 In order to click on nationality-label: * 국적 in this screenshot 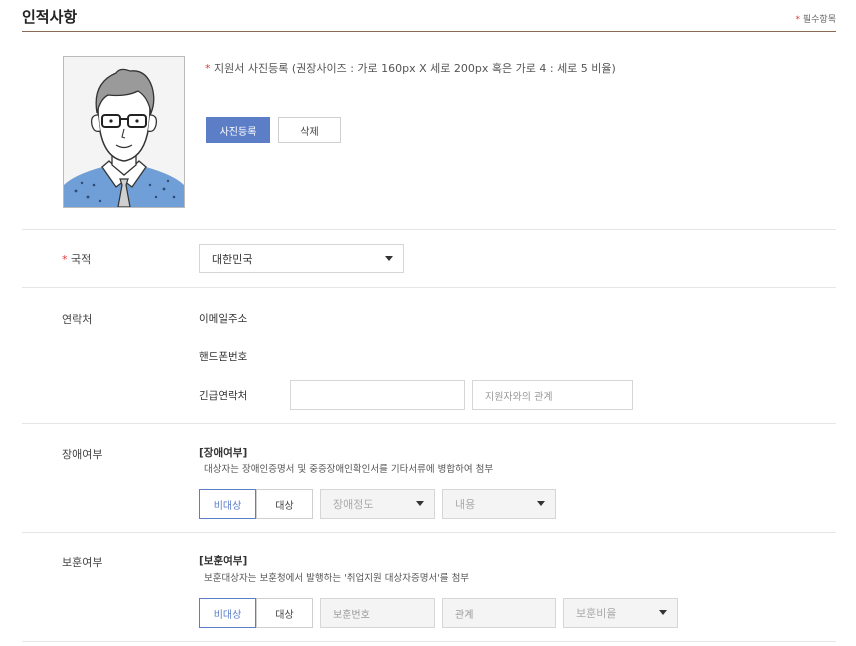, I will do `click(76, 259)`.